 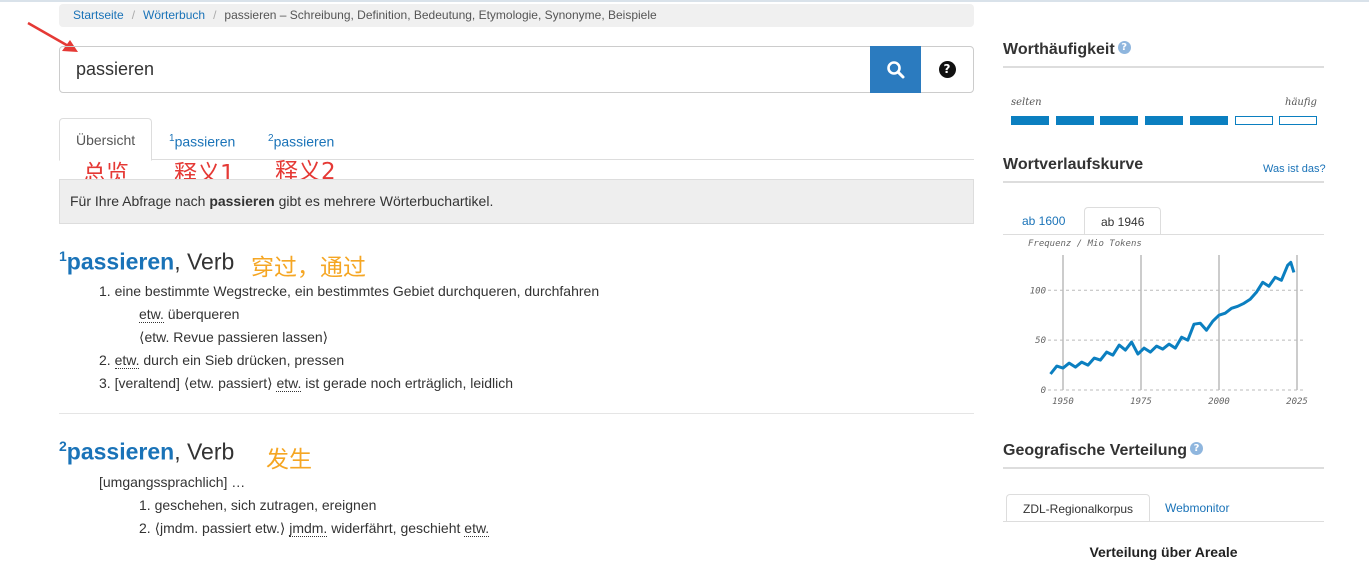 I want to click on frequency-high-label: häufig, so click(x=1301, y=102).